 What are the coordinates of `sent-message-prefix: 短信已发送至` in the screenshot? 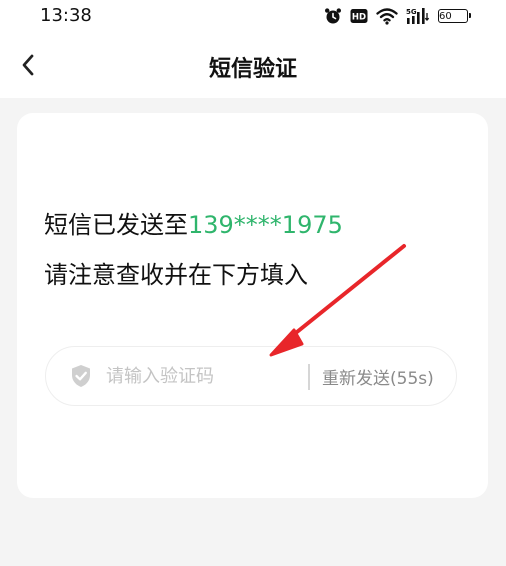 It's located at (116, 225).